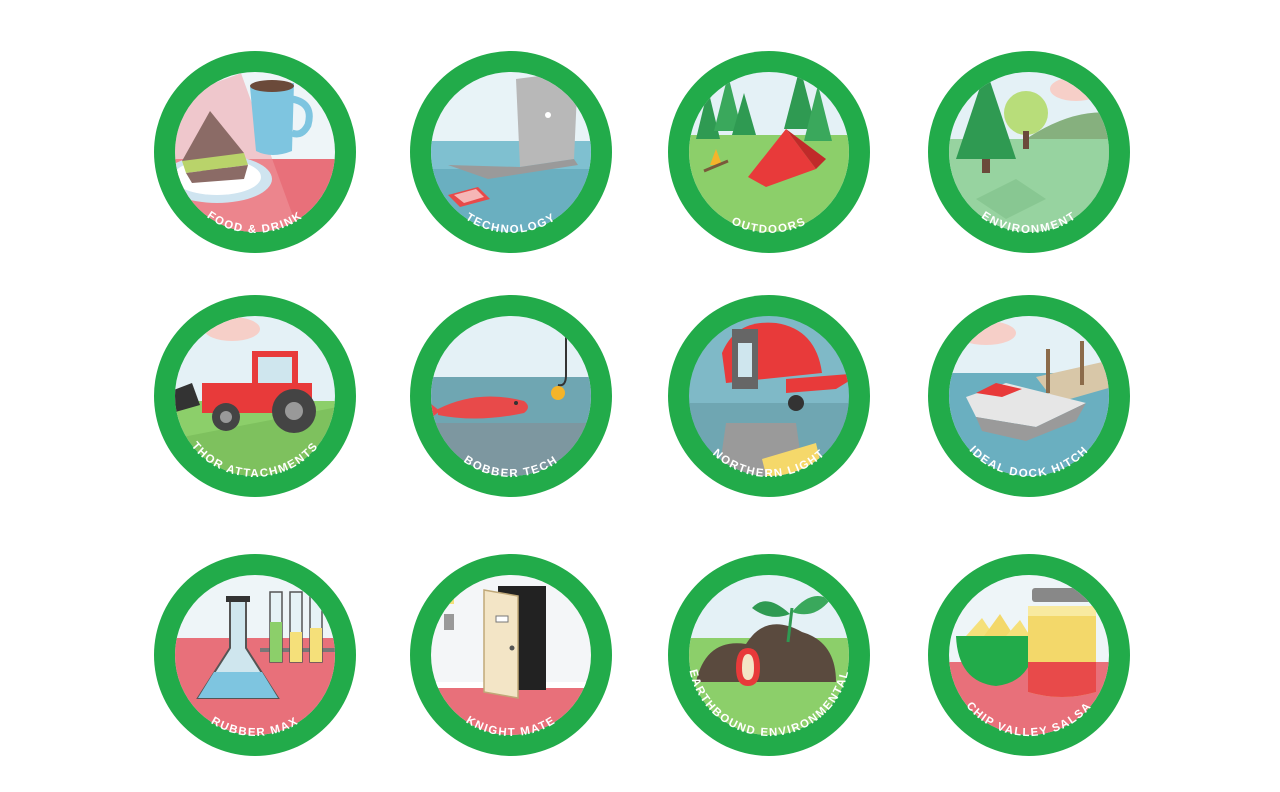  I want to click on badge-technology: TECHNOLOGY, so click(511, 152).